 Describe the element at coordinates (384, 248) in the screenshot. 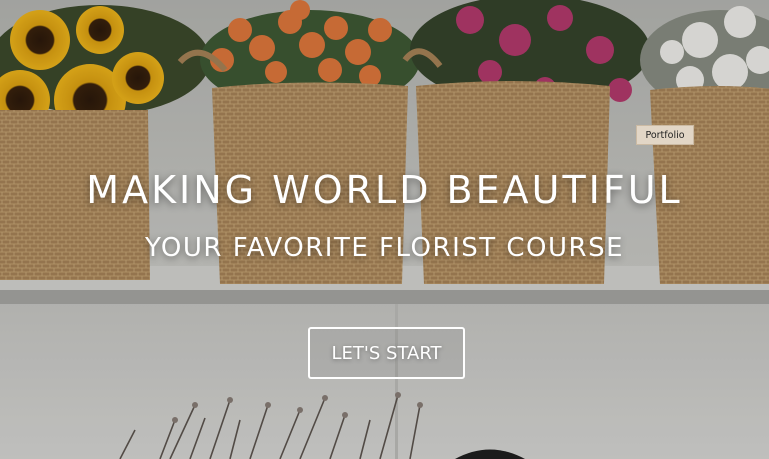

I see `hero-subheadline: YOUR FAVORITE FLORIST COURSE` at that location.